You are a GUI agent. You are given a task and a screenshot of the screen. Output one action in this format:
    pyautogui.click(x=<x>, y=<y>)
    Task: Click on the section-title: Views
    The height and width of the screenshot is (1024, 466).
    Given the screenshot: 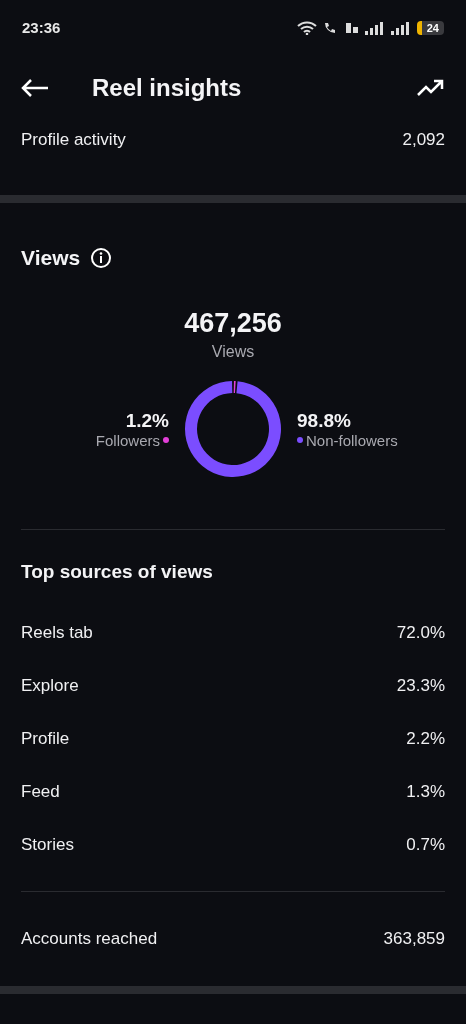 What is the action you would take?
    pyautogui.click(x=51, y=258)
    